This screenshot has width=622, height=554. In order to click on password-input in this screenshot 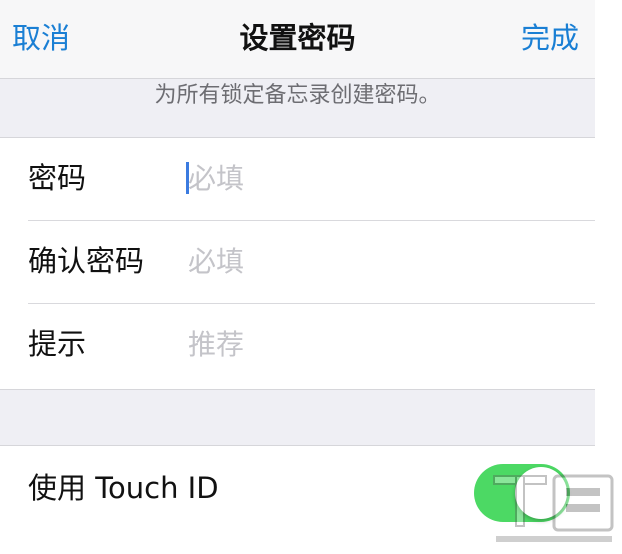, I will do `click(378, 178)`.